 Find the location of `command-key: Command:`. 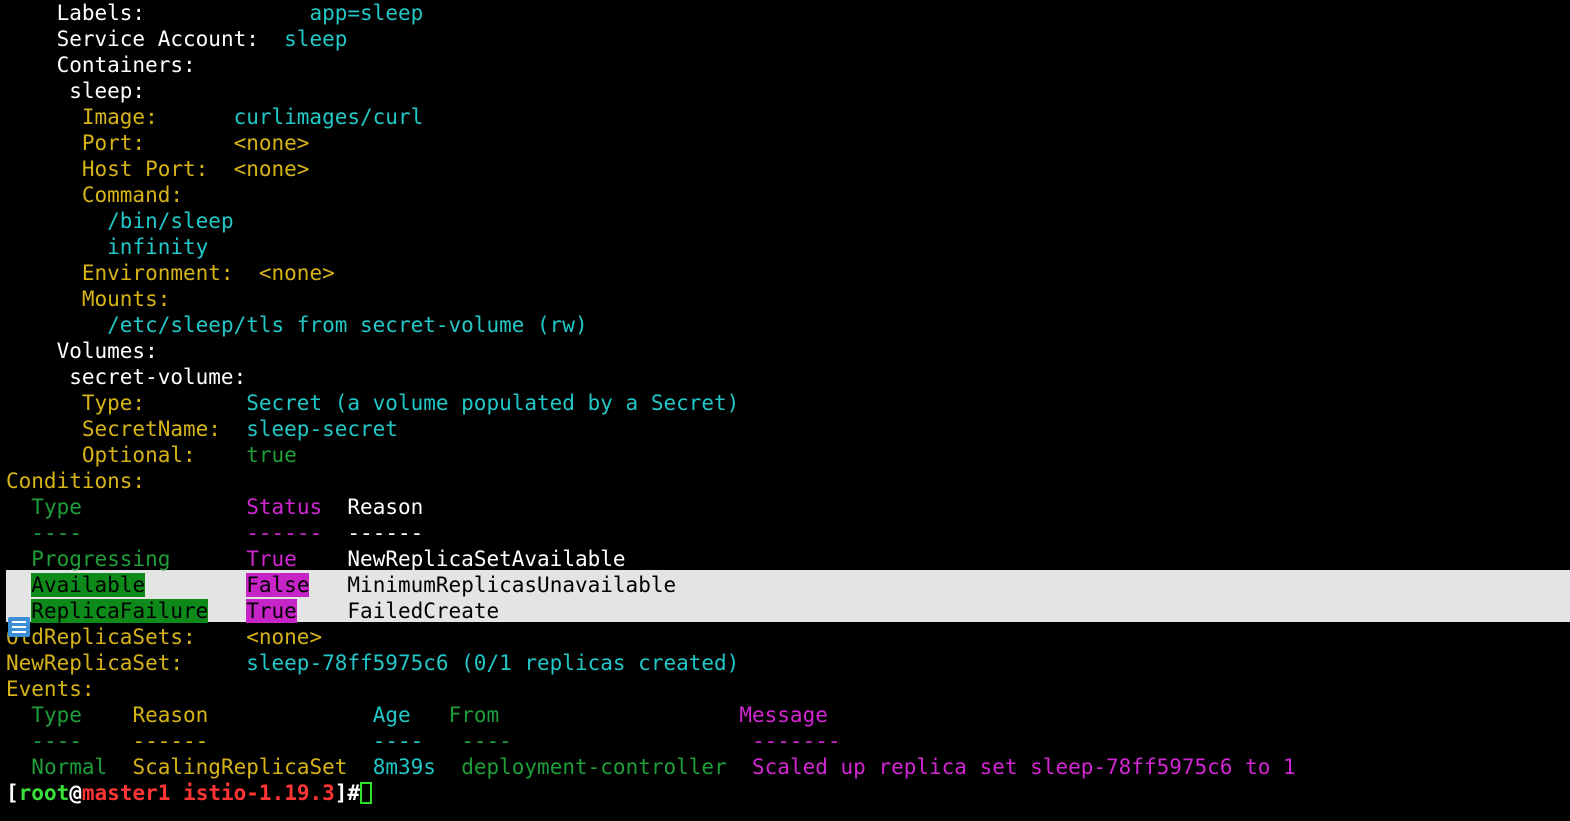

command-key: Command: is located at coordinates (132, 195).